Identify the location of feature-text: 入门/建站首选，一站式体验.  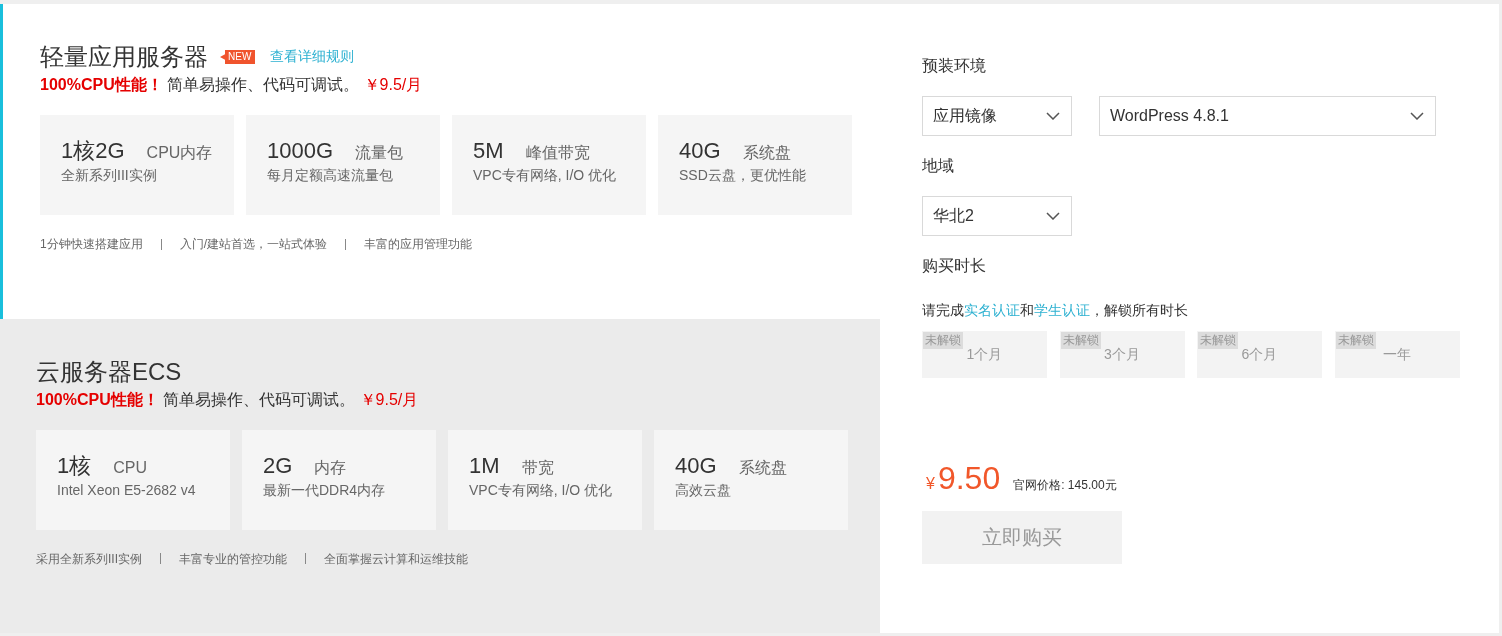
(253, 244).